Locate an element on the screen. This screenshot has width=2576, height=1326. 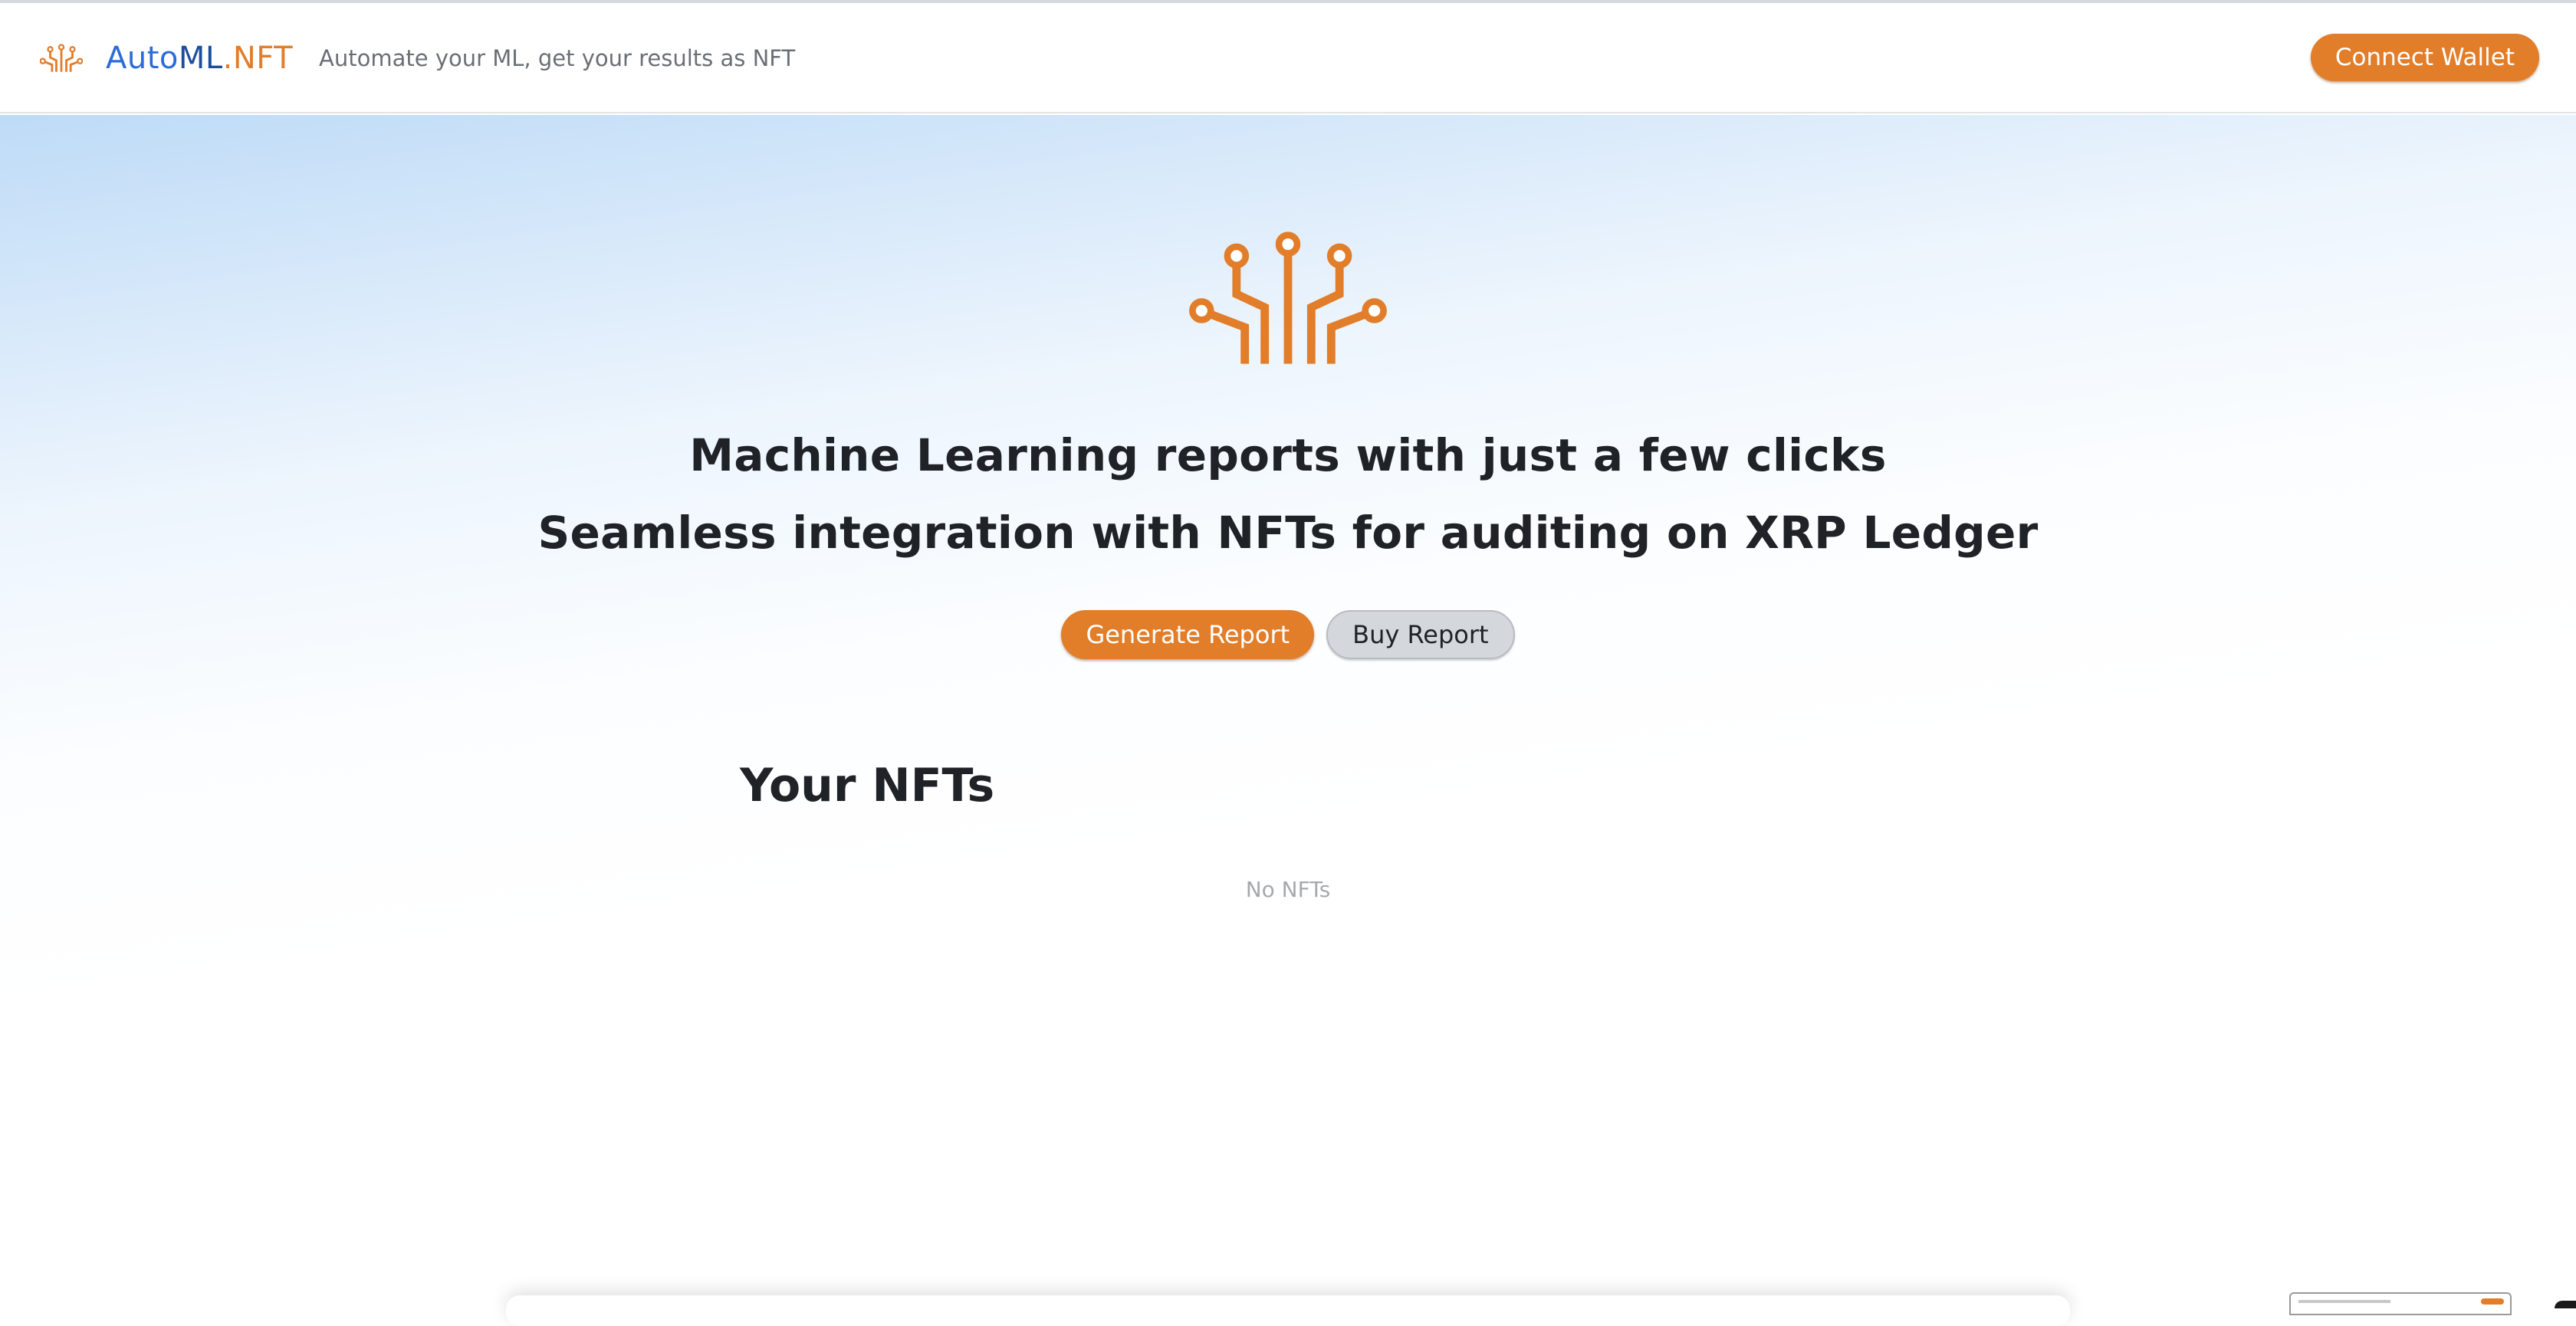
floating-panel-edge is located at coordinates (1288, 1310).